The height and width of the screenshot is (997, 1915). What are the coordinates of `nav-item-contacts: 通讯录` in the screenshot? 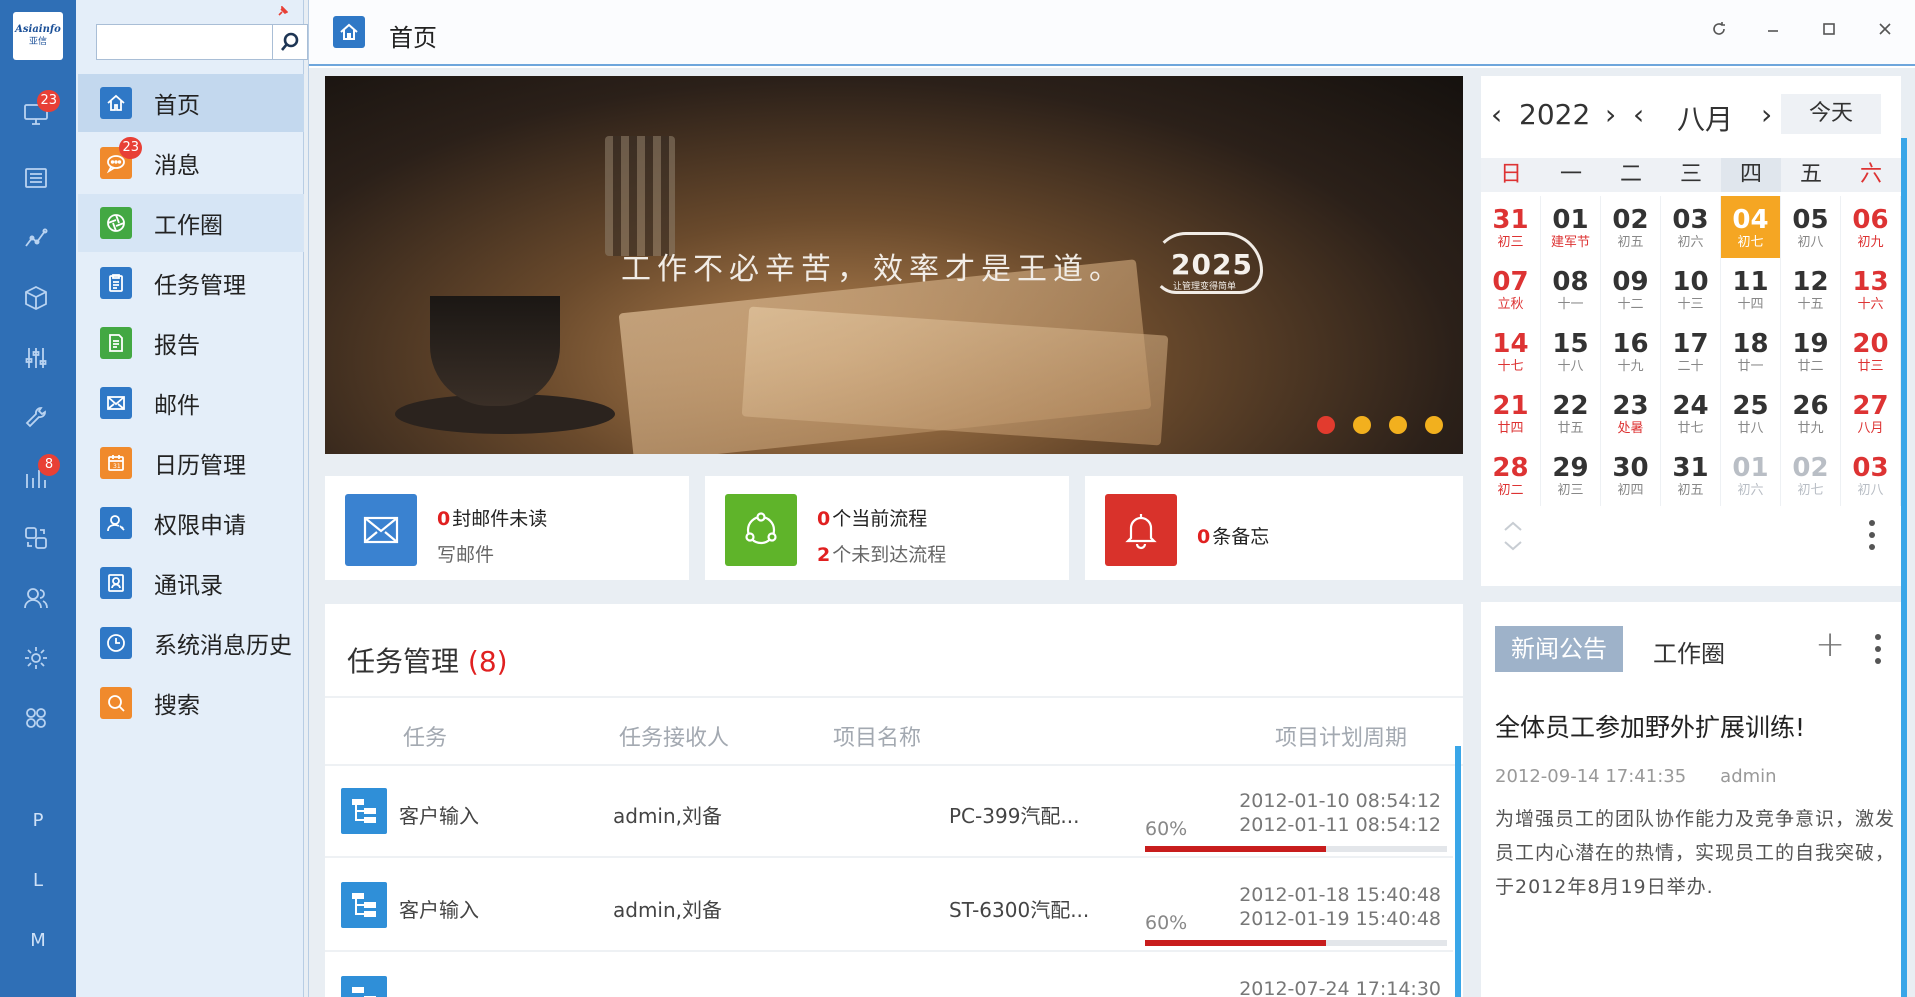 It's located at (191, 583).